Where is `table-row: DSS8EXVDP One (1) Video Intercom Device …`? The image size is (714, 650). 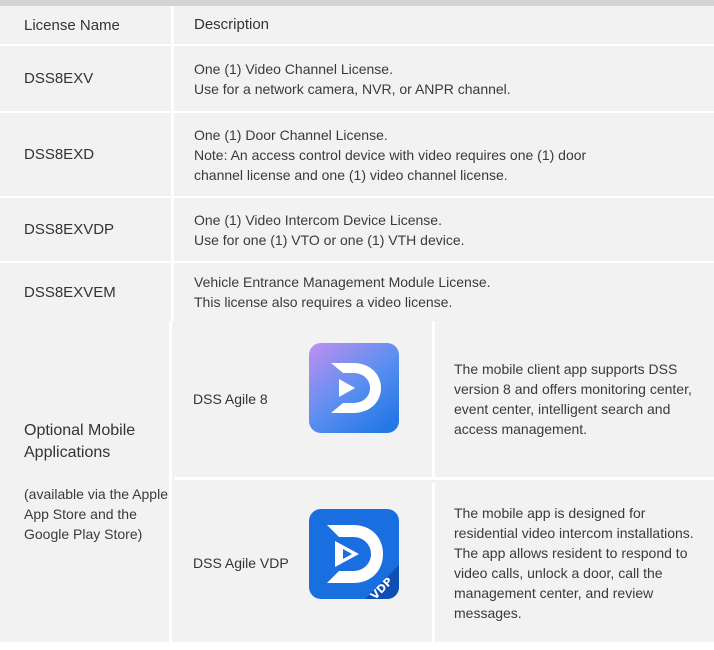 table-row: DSS8EXVDP One (1) Video Intercom Device … is located at coordinates (357, 230).